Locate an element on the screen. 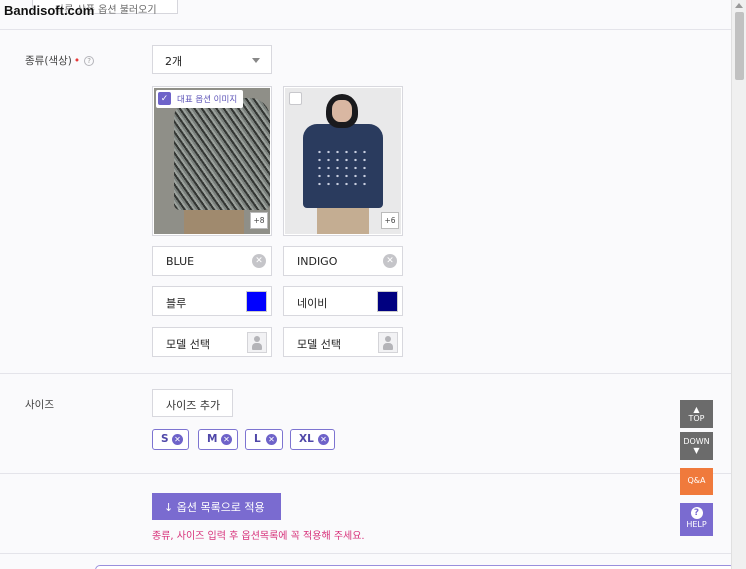 The image size is (746, 569). scrollbar-thumb is located at coordinates (739, 46).